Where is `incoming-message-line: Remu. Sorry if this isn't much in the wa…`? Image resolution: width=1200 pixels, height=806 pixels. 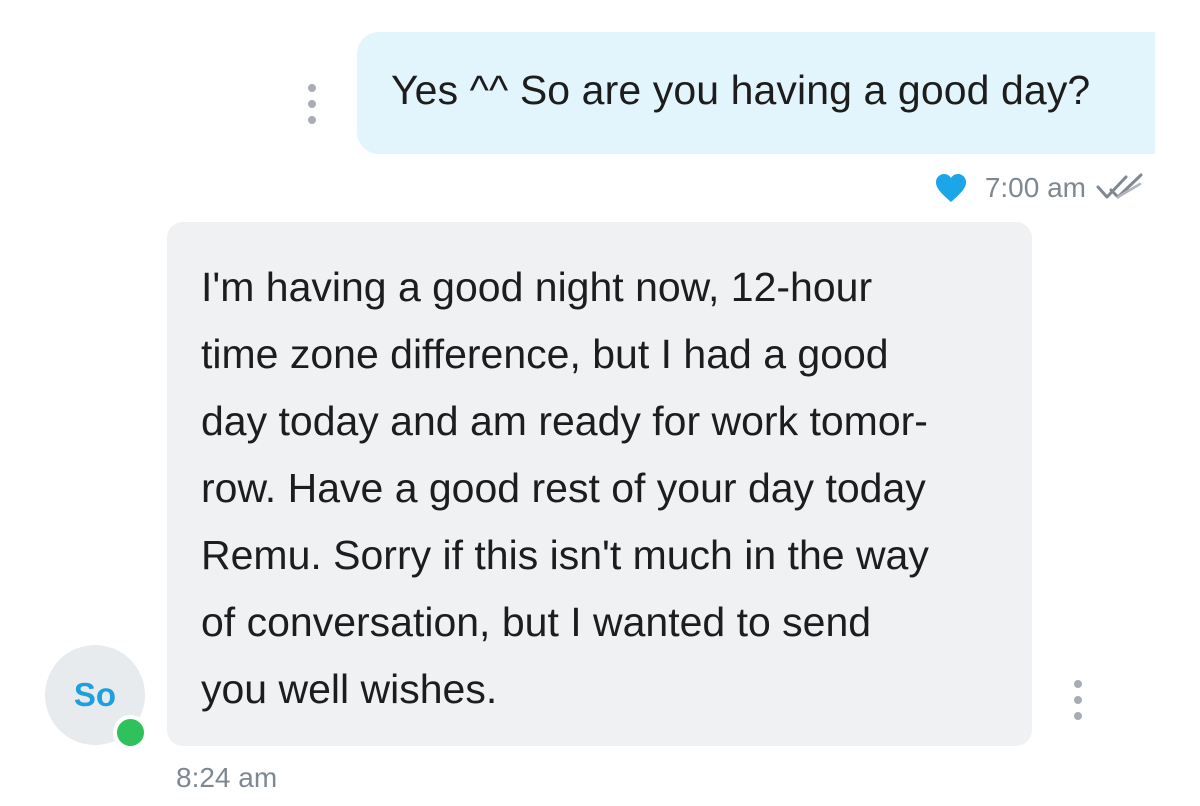
incoming-message-line: Remu. Sorry if this isn't much in the wa… is located at coordinates (565, 555).